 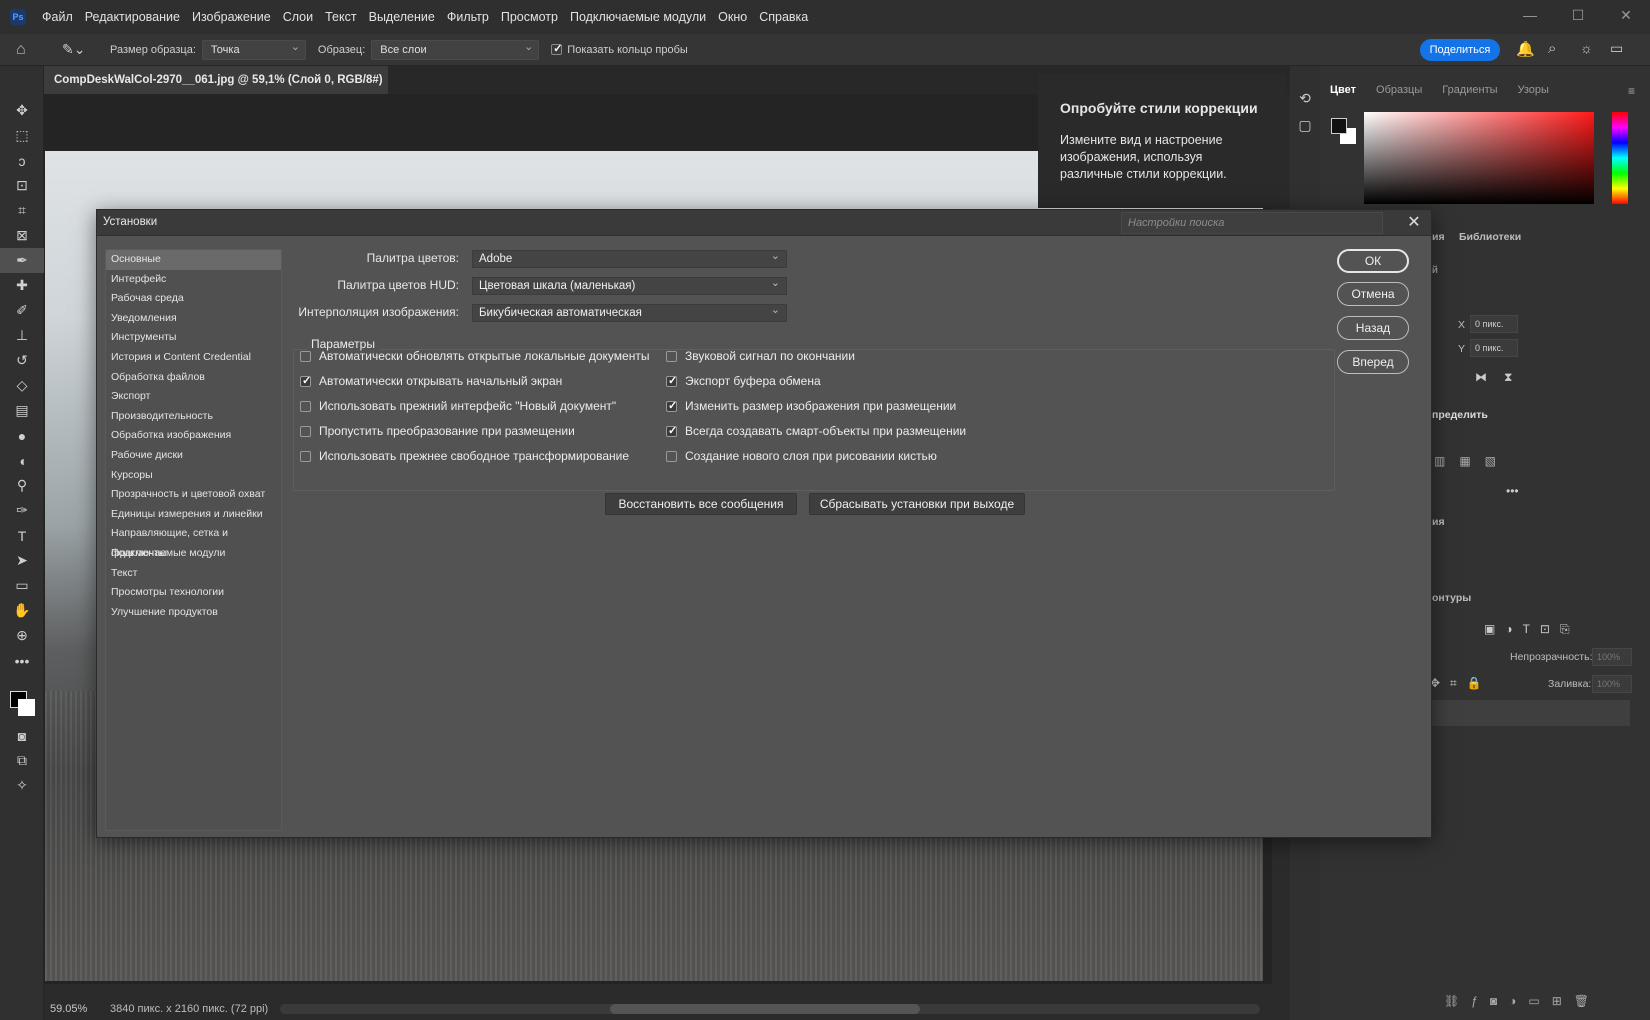 What do you see at coordinates (253, 49) in the screenshot?
I see `sample-size-select: Точка` at bounding box center [253, 49].